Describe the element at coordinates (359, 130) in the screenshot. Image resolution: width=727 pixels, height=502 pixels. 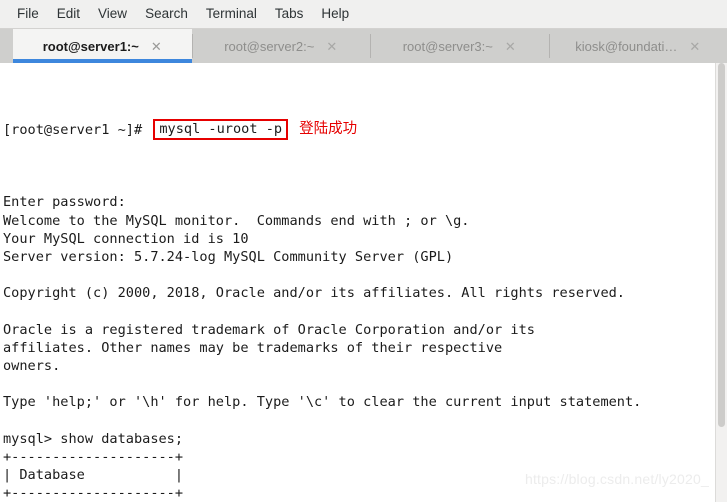
I see `terminal-prompt-line: [root@server1 ~]# mysql -uroot -p 登陆成功` at that location.